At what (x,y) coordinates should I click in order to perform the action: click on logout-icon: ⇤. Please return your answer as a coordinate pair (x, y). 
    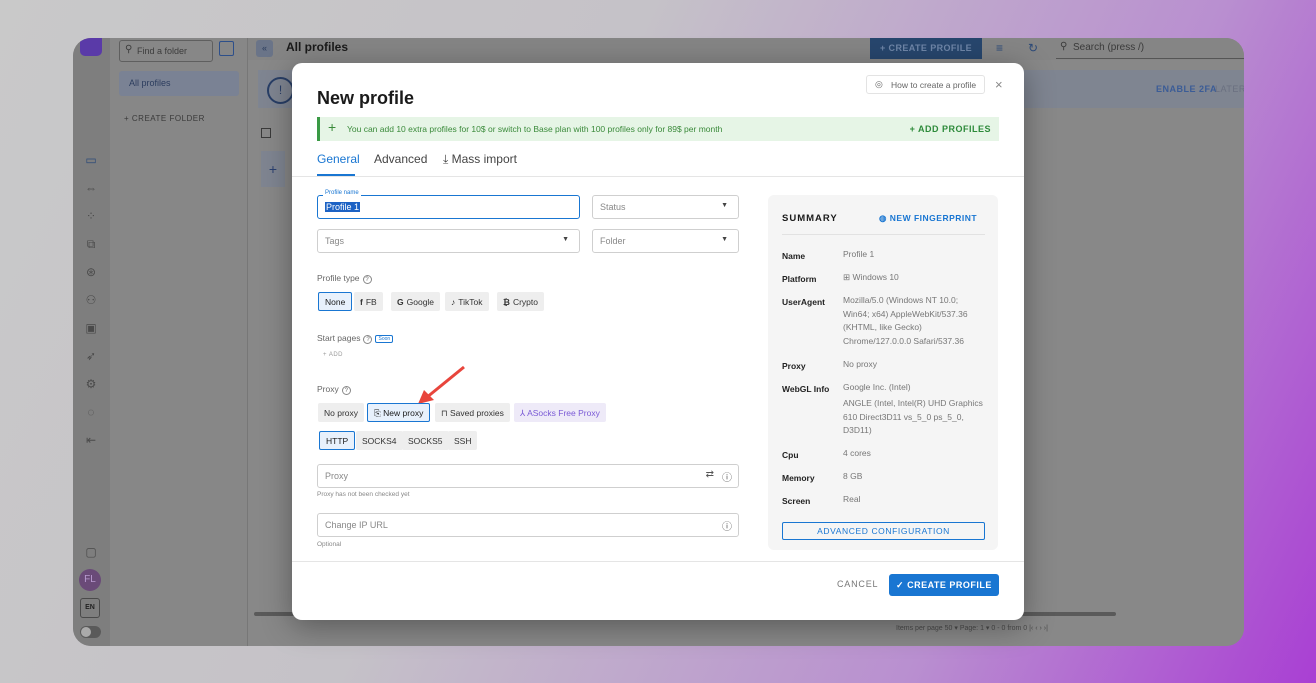
    Looking at the image, I should click on (91, 440).